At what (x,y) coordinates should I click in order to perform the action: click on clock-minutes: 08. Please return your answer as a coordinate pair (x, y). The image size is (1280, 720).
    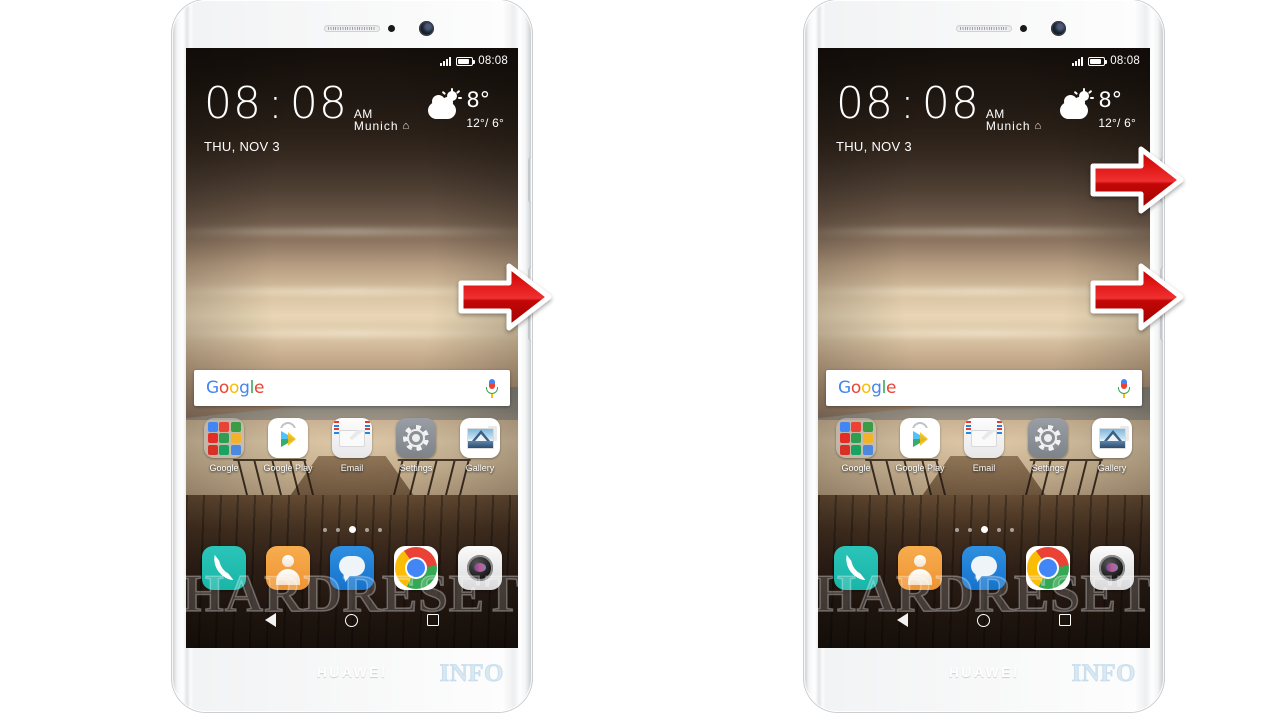
    Looking at the image, I should click on (318, 103).